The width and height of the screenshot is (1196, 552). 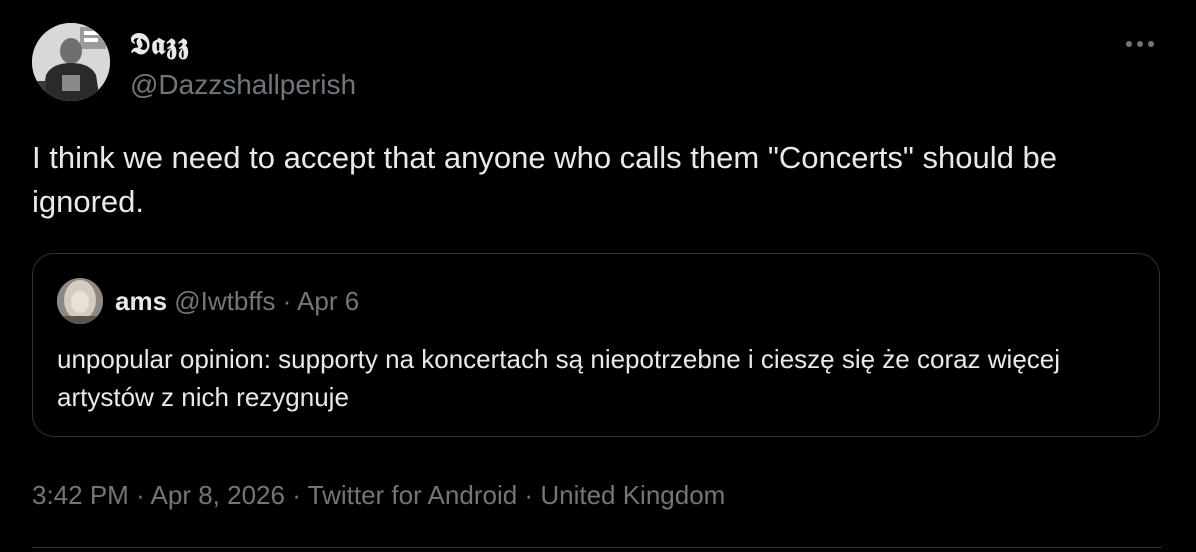 I want to click on tweet-location: United Kingdom, so click(x=632, y=495).